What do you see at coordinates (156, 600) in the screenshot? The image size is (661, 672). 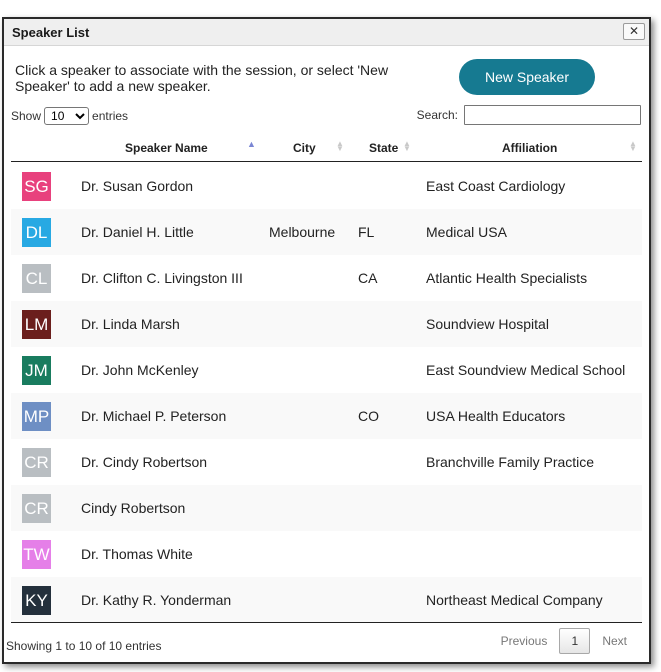 I see `speaker-name-cell: Dr. Kathy R. Yonderman` at bounding box center [156, 600].